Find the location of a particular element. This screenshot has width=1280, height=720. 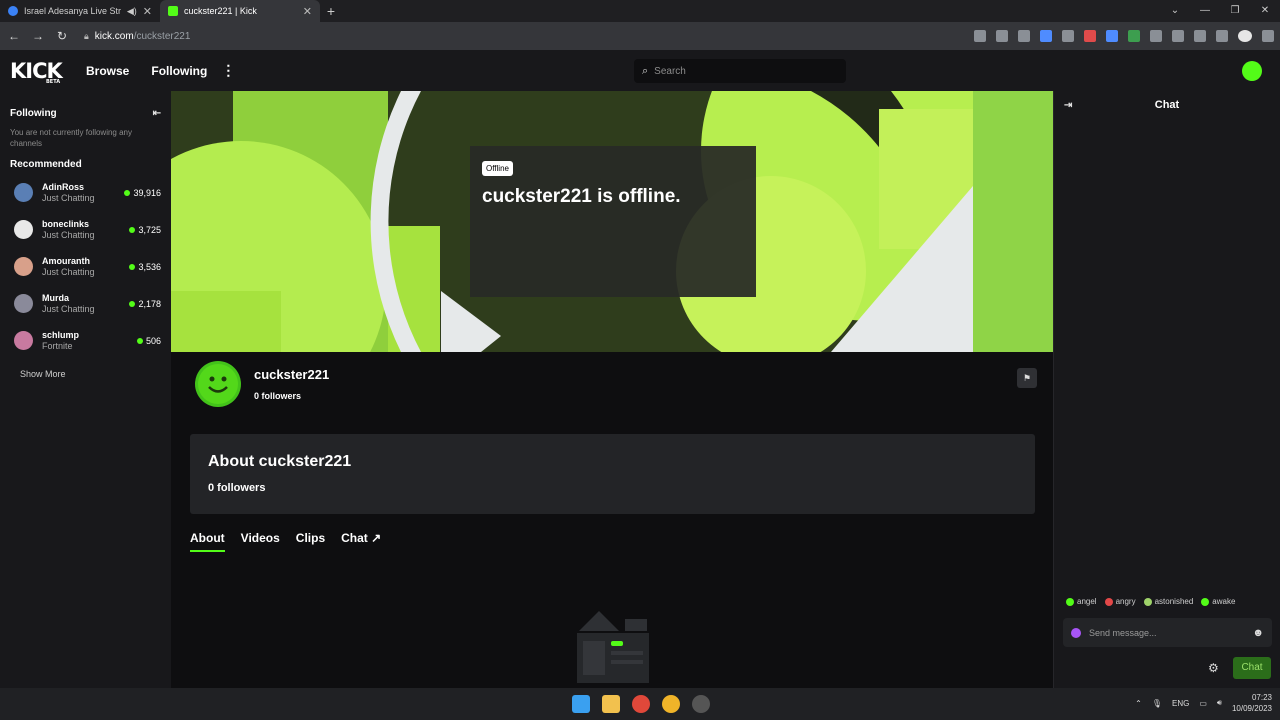

network-icon: ▭ is located at coordinates (1203, 703).